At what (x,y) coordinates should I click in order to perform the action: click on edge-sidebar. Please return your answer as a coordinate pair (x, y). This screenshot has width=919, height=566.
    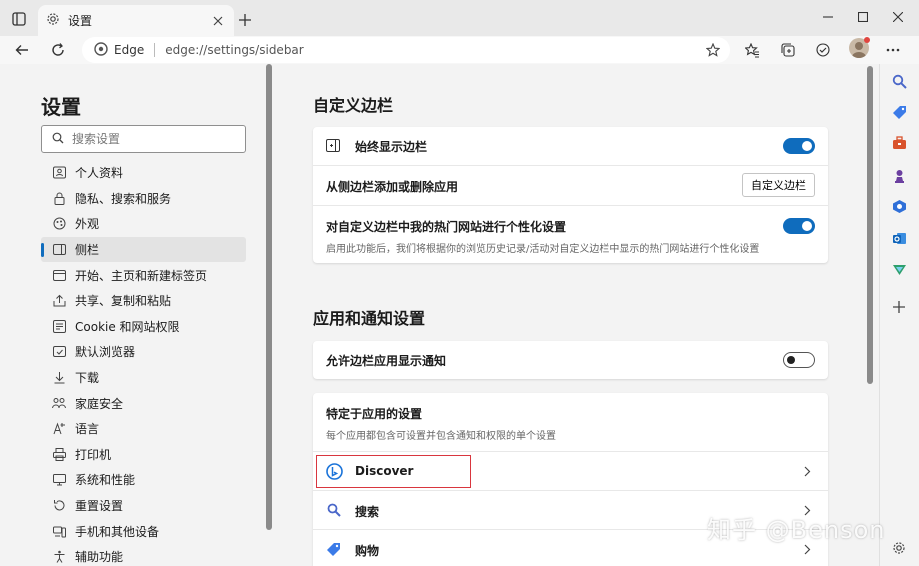
    Looking at the image, I should click on (899, 315).